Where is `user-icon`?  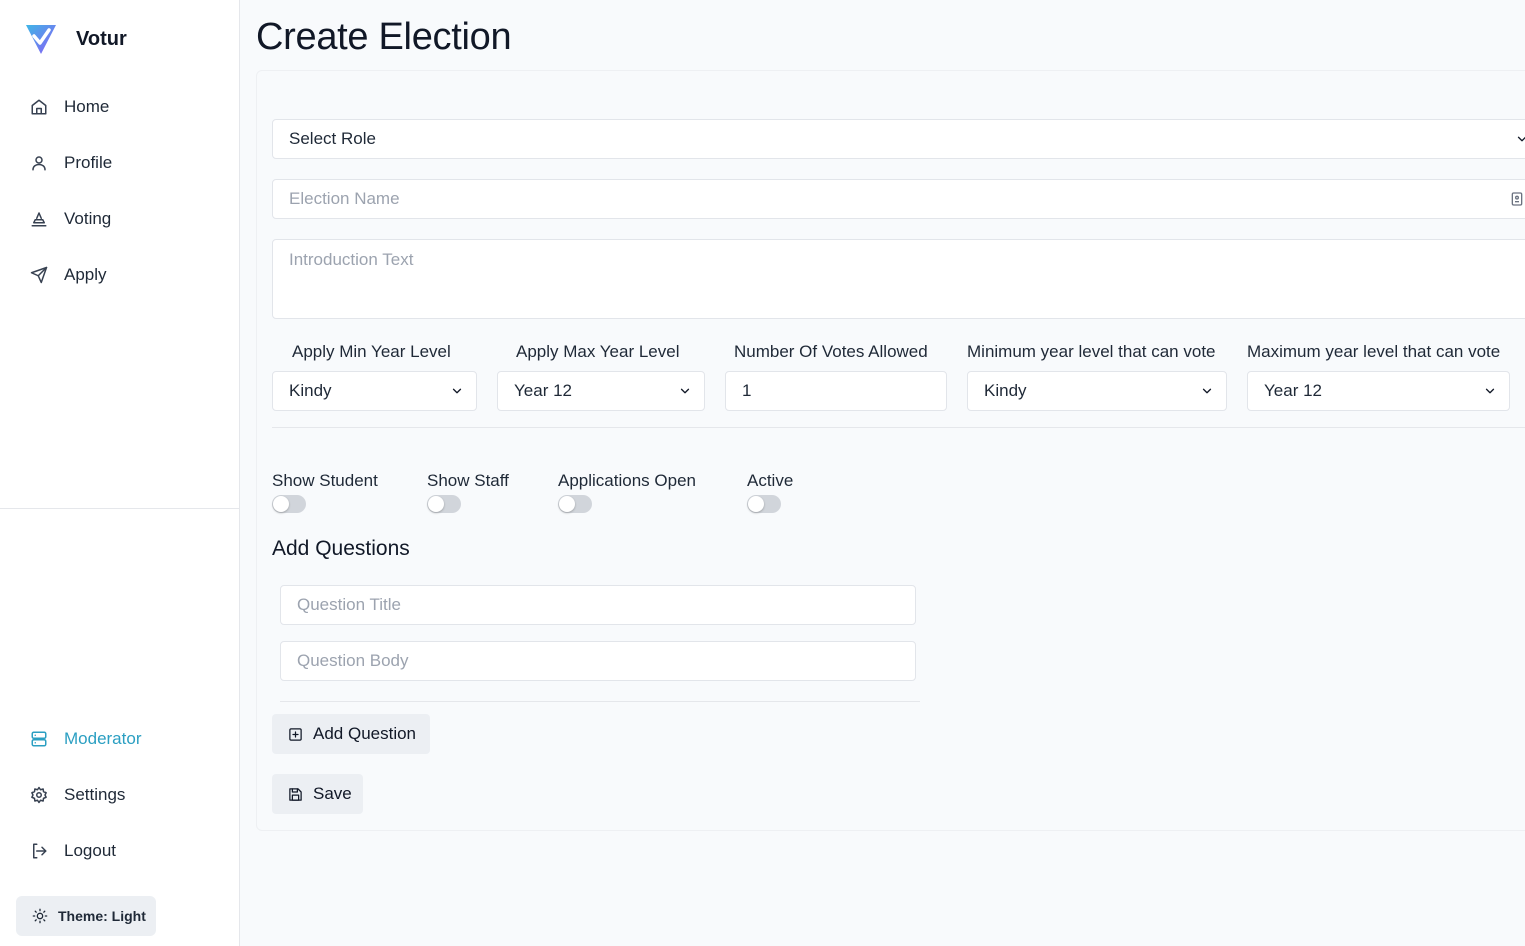
user-icon is located at coordinates (39, 163).